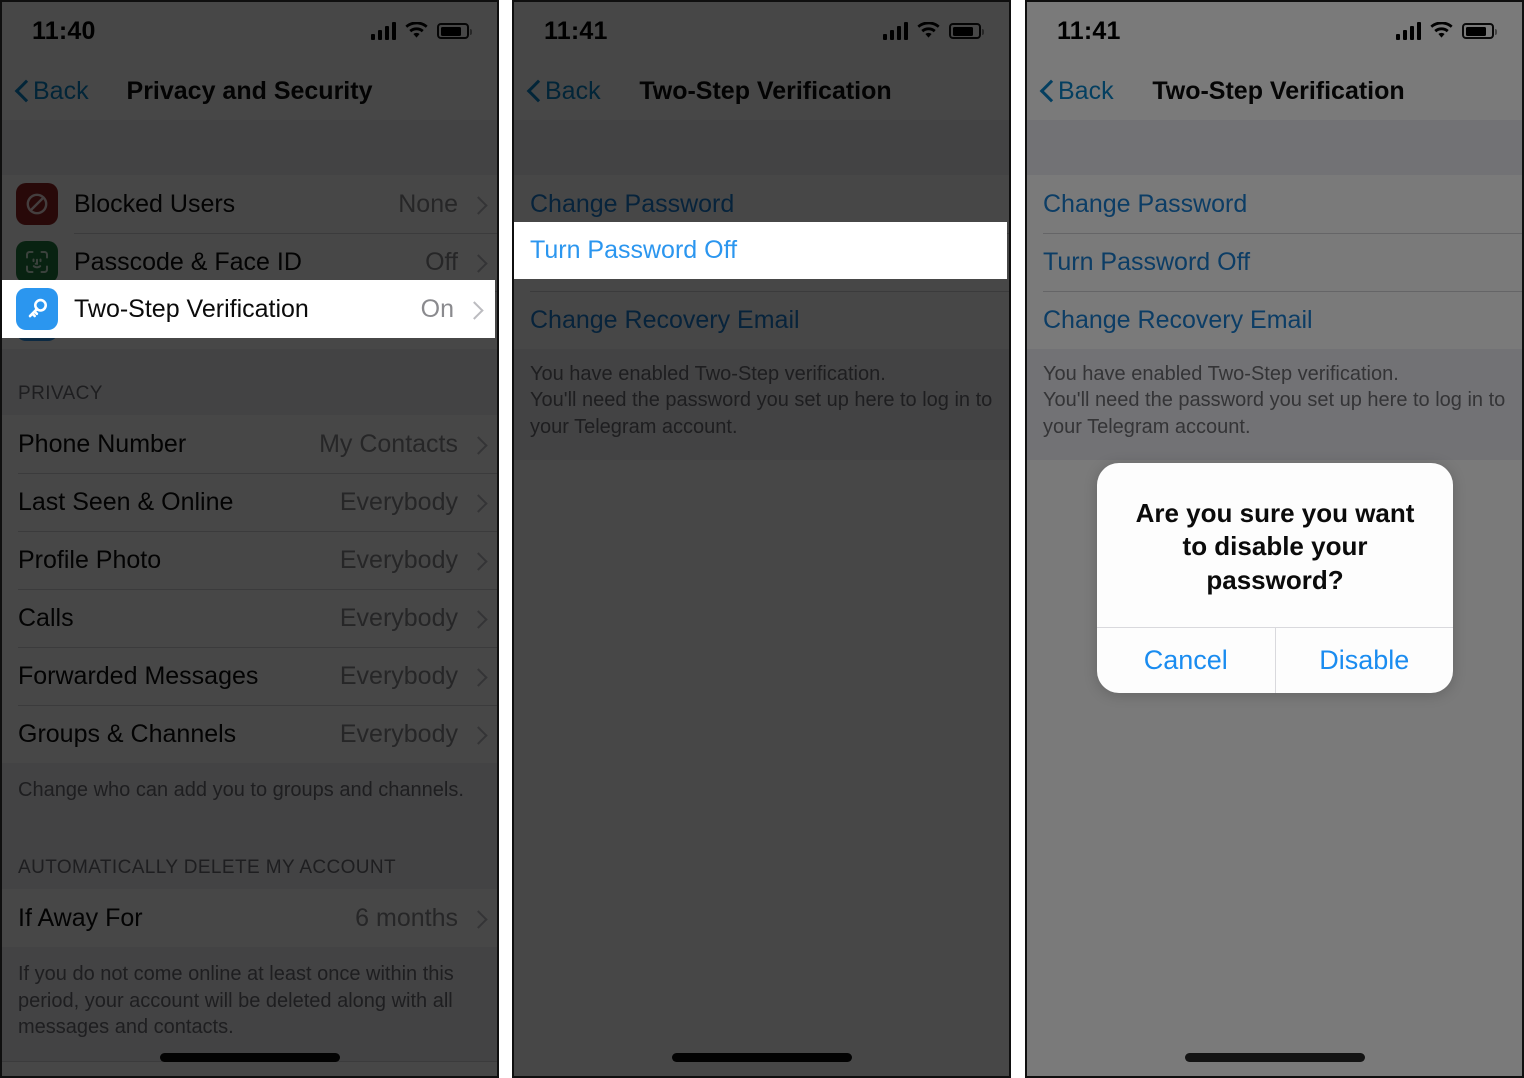 The height and width of the screenshot is (1078, 1524). Describe the element at coordinates (428, 203) in the screenshot. I see `row-value: None` at that location.